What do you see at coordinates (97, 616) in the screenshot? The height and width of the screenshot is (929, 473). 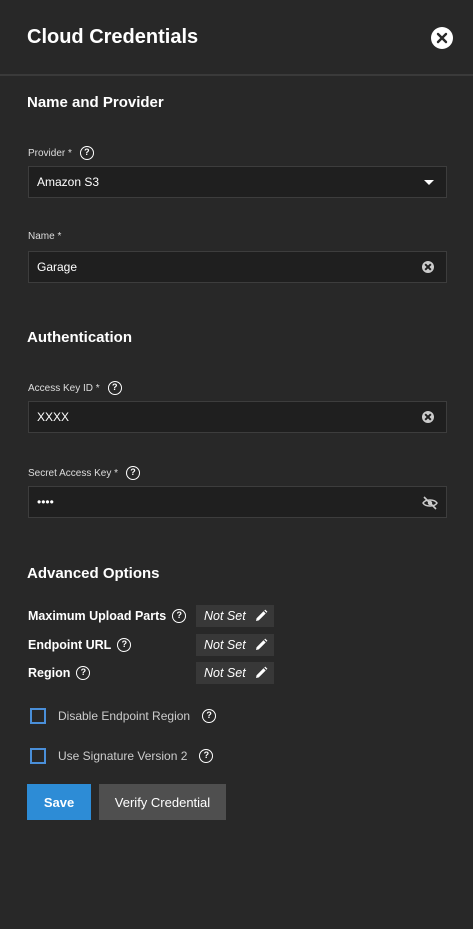 I see `adv-label: Maximum Upload Parts` at bounding box center [97, 616].